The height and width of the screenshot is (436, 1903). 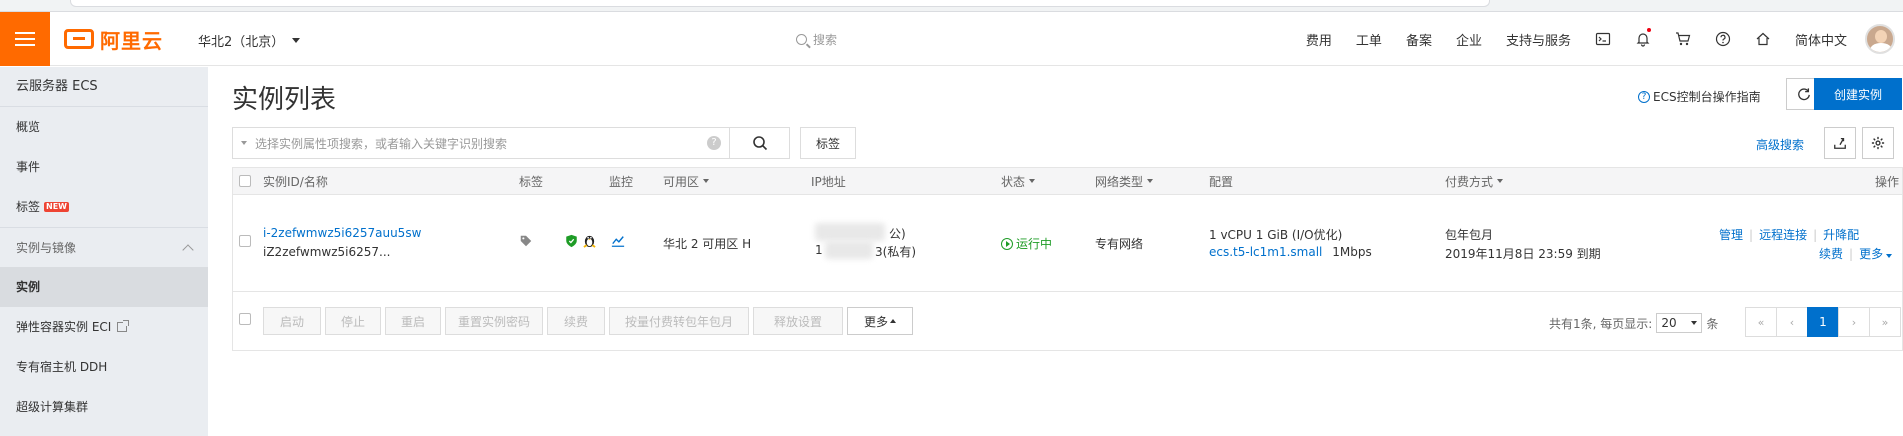 I want to click on col-monitor: 监控, so click(x=621, y=181).